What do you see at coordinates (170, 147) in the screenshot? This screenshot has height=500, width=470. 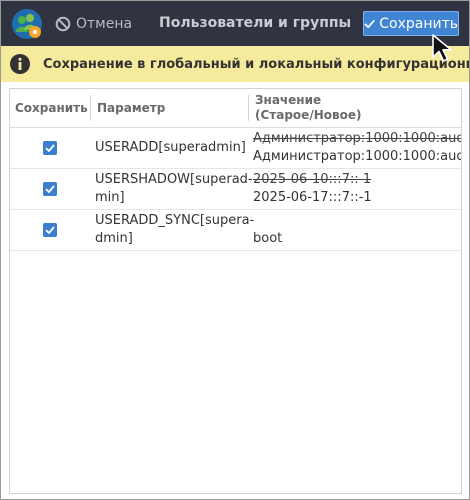 I see `param-name: USERADD[superadmin]` at bounding box center [170, 147].